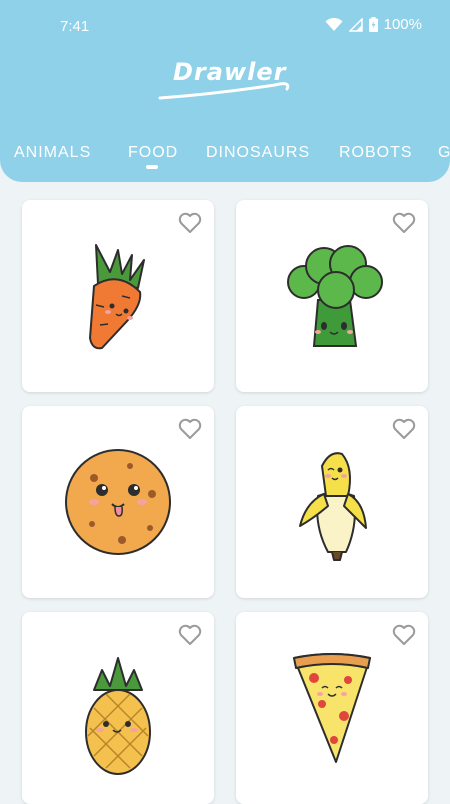  Describe the element at coordinates (334, 24) in the screenshot. I see `wifi-icon` at that location.